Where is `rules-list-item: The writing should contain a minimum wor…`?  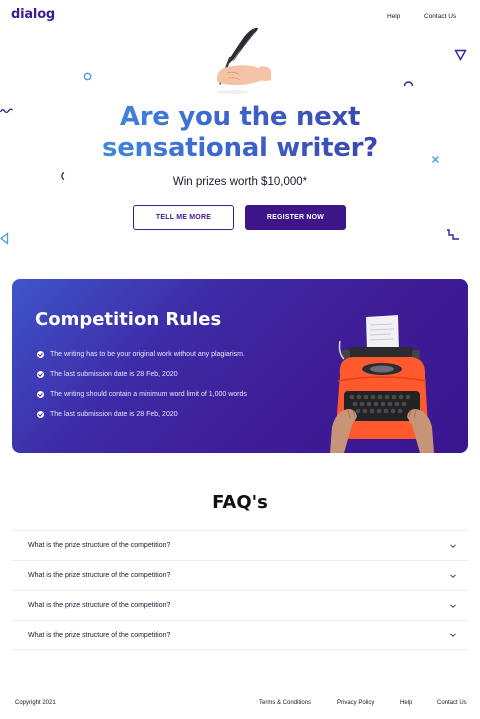
rules-list-item: The writing should contain a minimum wor… is located at coordinates (142, 394).